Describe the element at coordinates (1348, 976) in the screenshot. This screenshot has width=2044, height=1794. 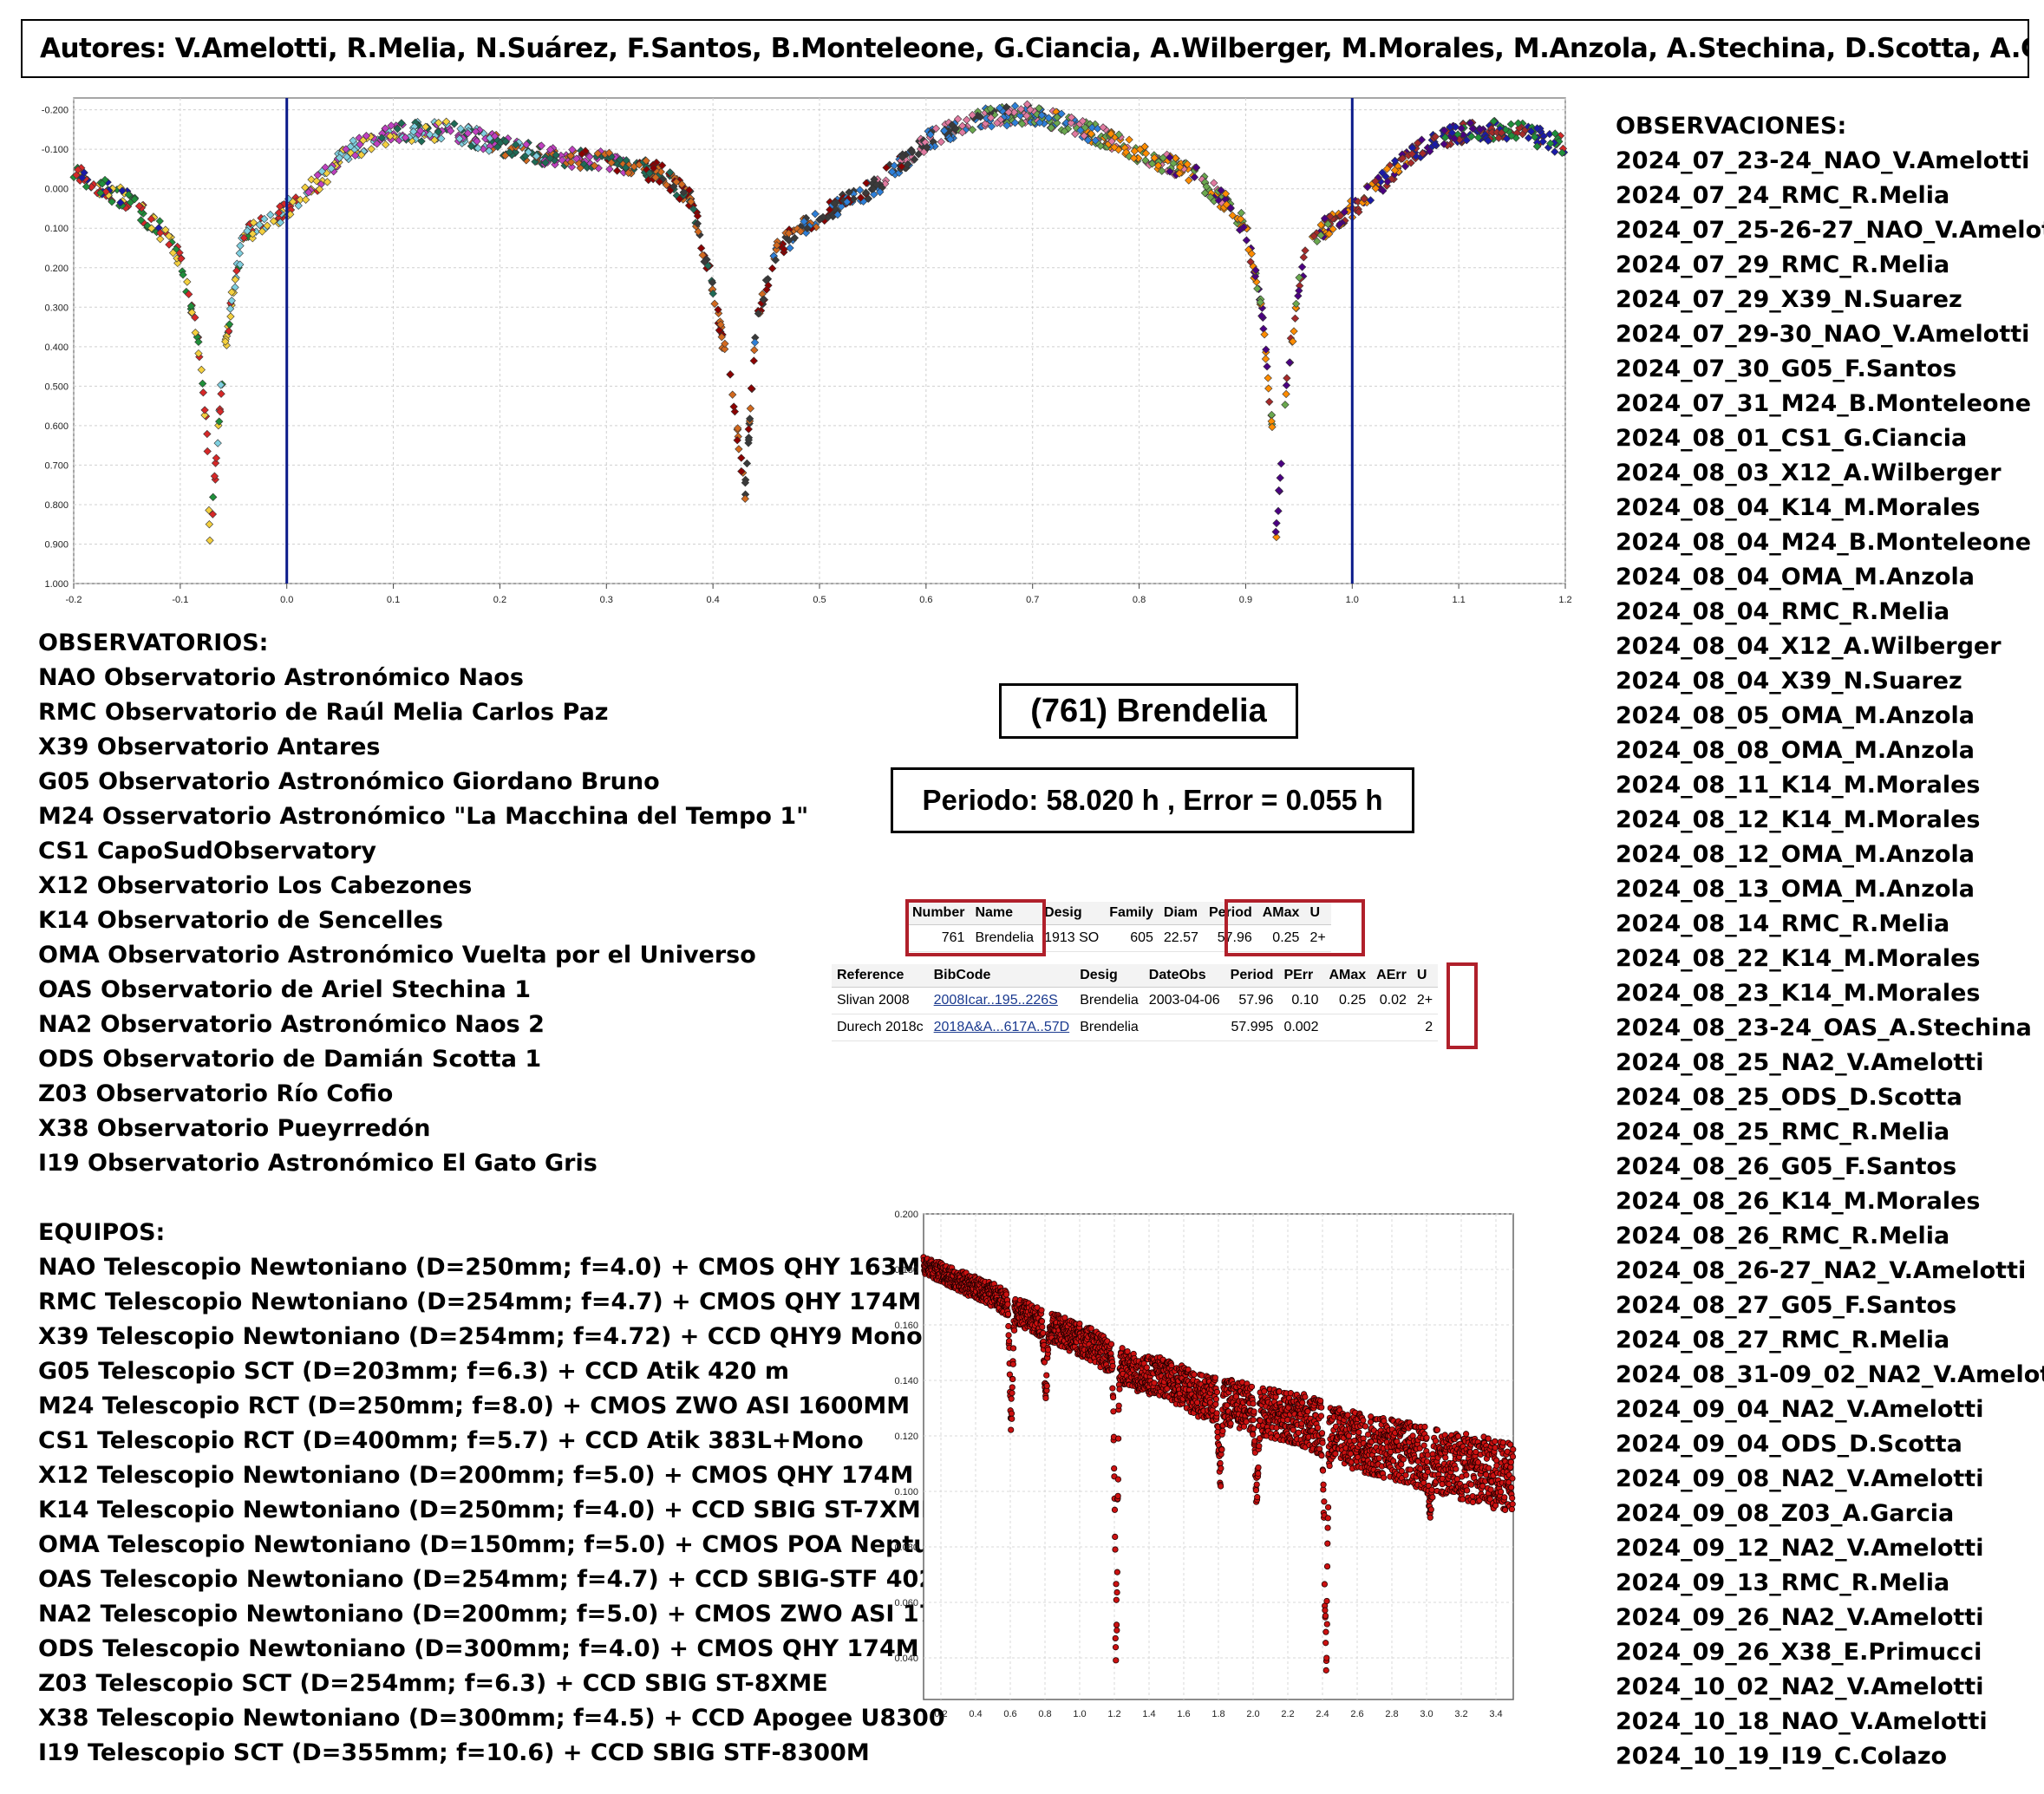
I see `table-header: AMax` at that location.